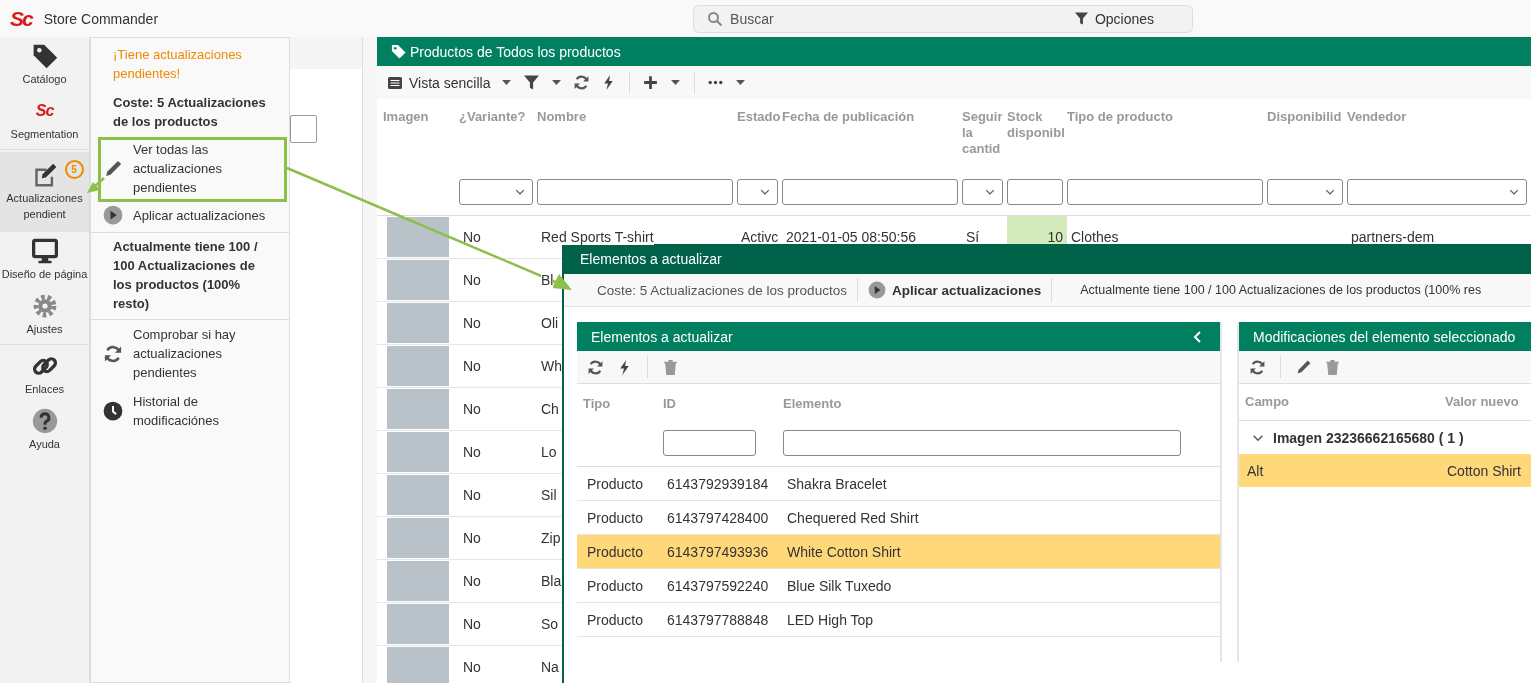 Image resolution: width=1531 pixels, height=683 pixels. Describe the element at coordinates (74, 169) in the screenshot. I see `count-badge: 5` at that location.